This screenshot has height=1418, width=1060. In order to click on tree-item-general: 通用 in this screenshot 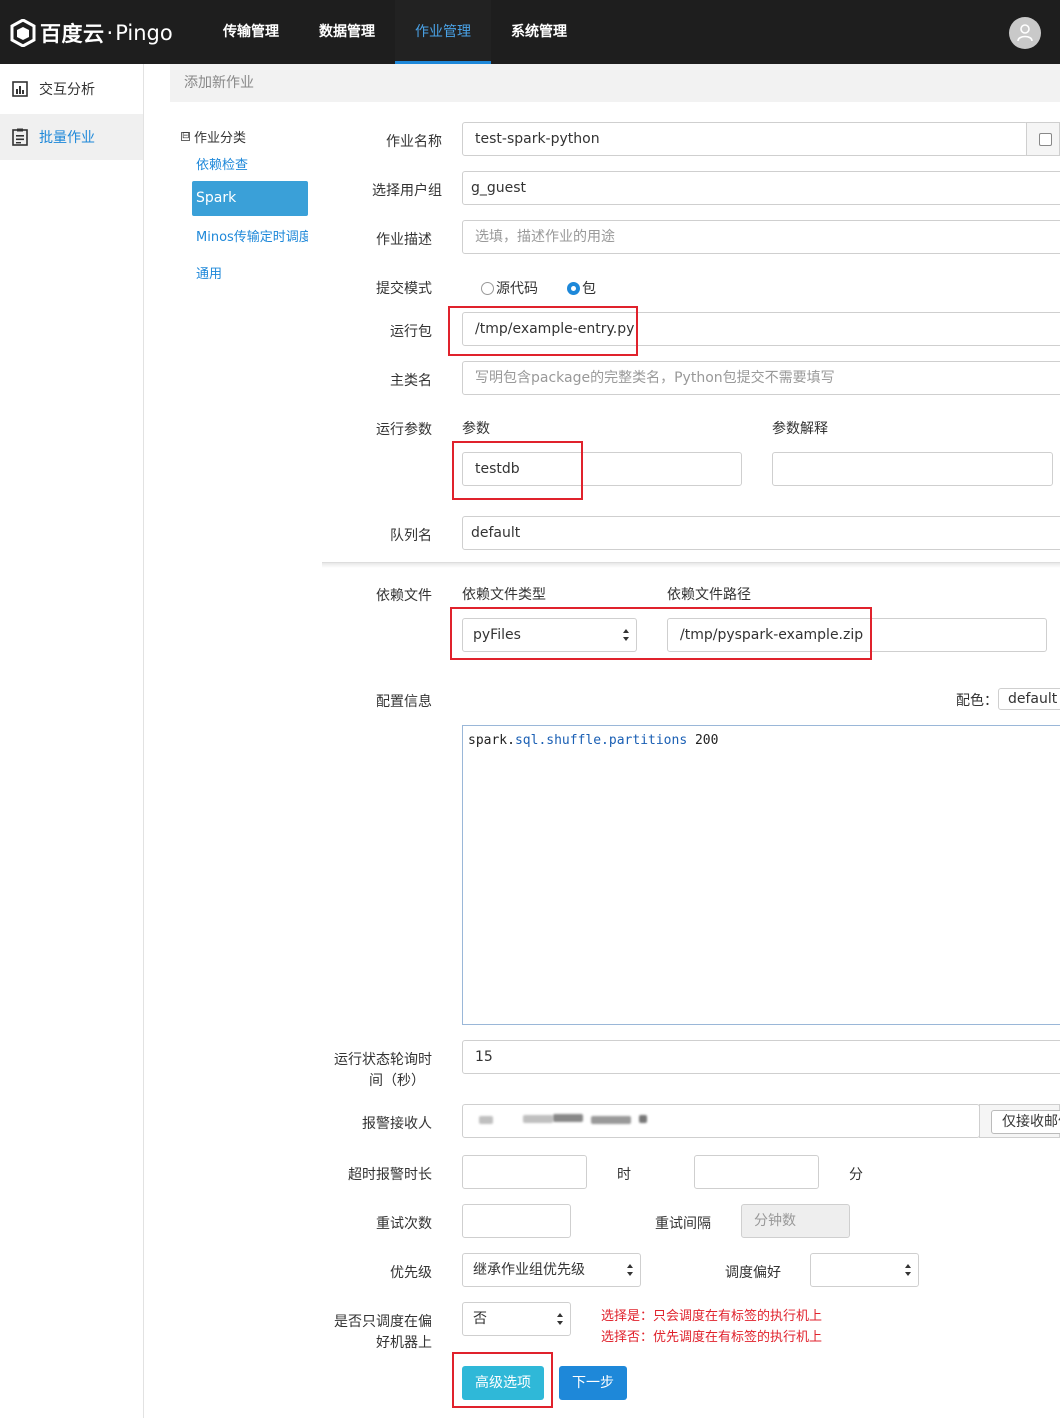, I will do `click(209, 272)`.